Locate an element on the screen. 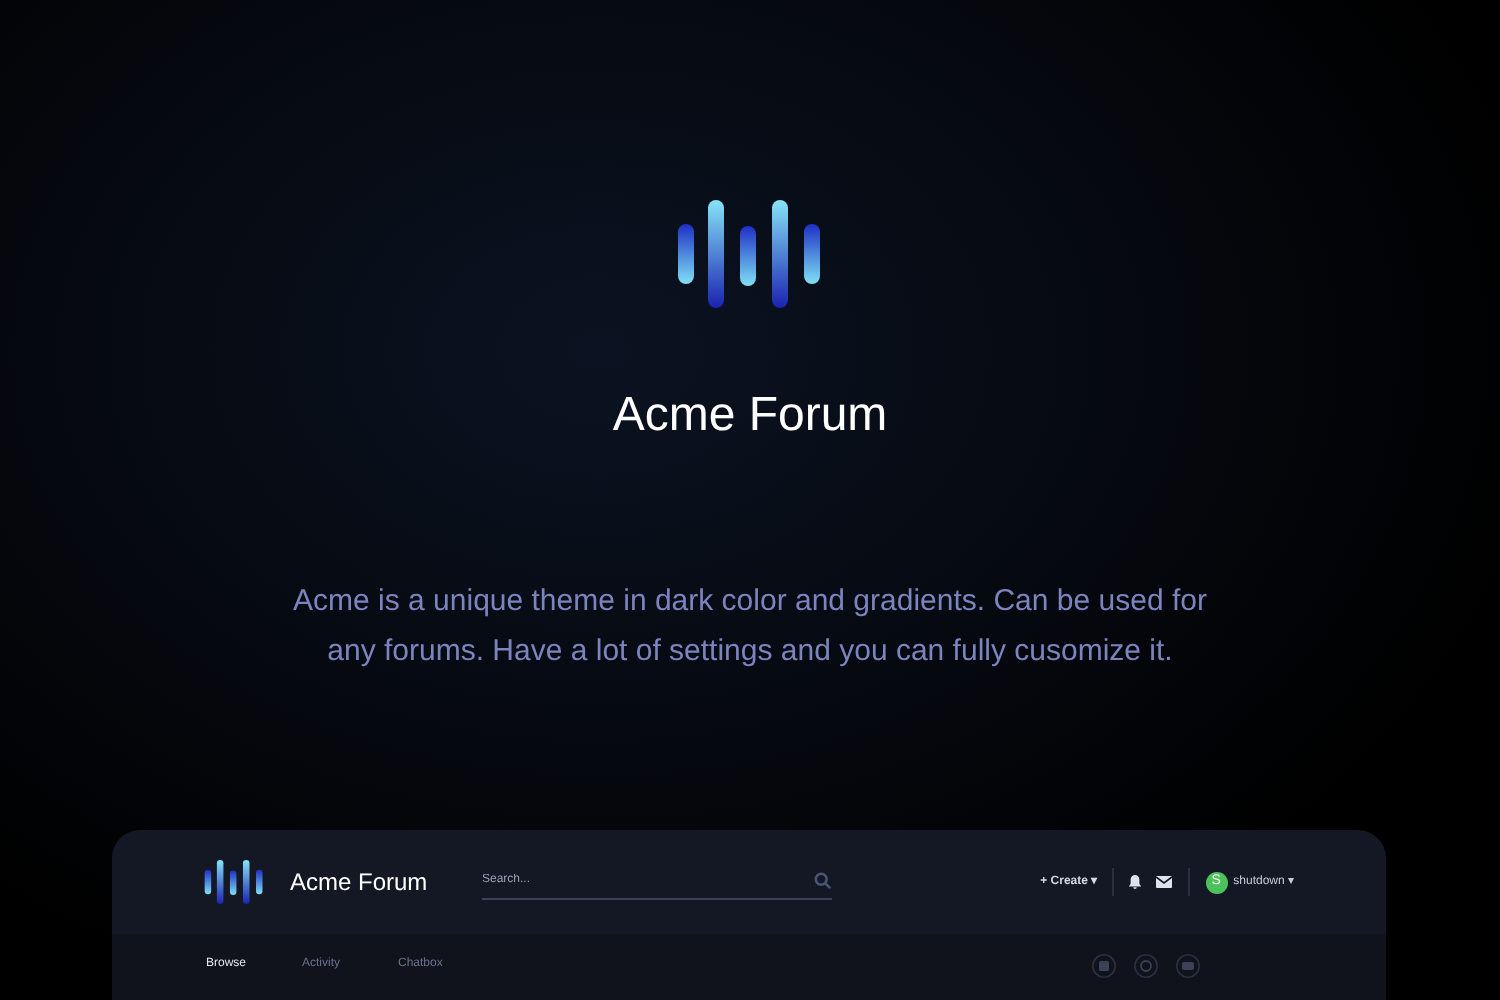 The height and width of the screenshot is (1000, 1500). mail-icon is located at coordinates (1163, 882).